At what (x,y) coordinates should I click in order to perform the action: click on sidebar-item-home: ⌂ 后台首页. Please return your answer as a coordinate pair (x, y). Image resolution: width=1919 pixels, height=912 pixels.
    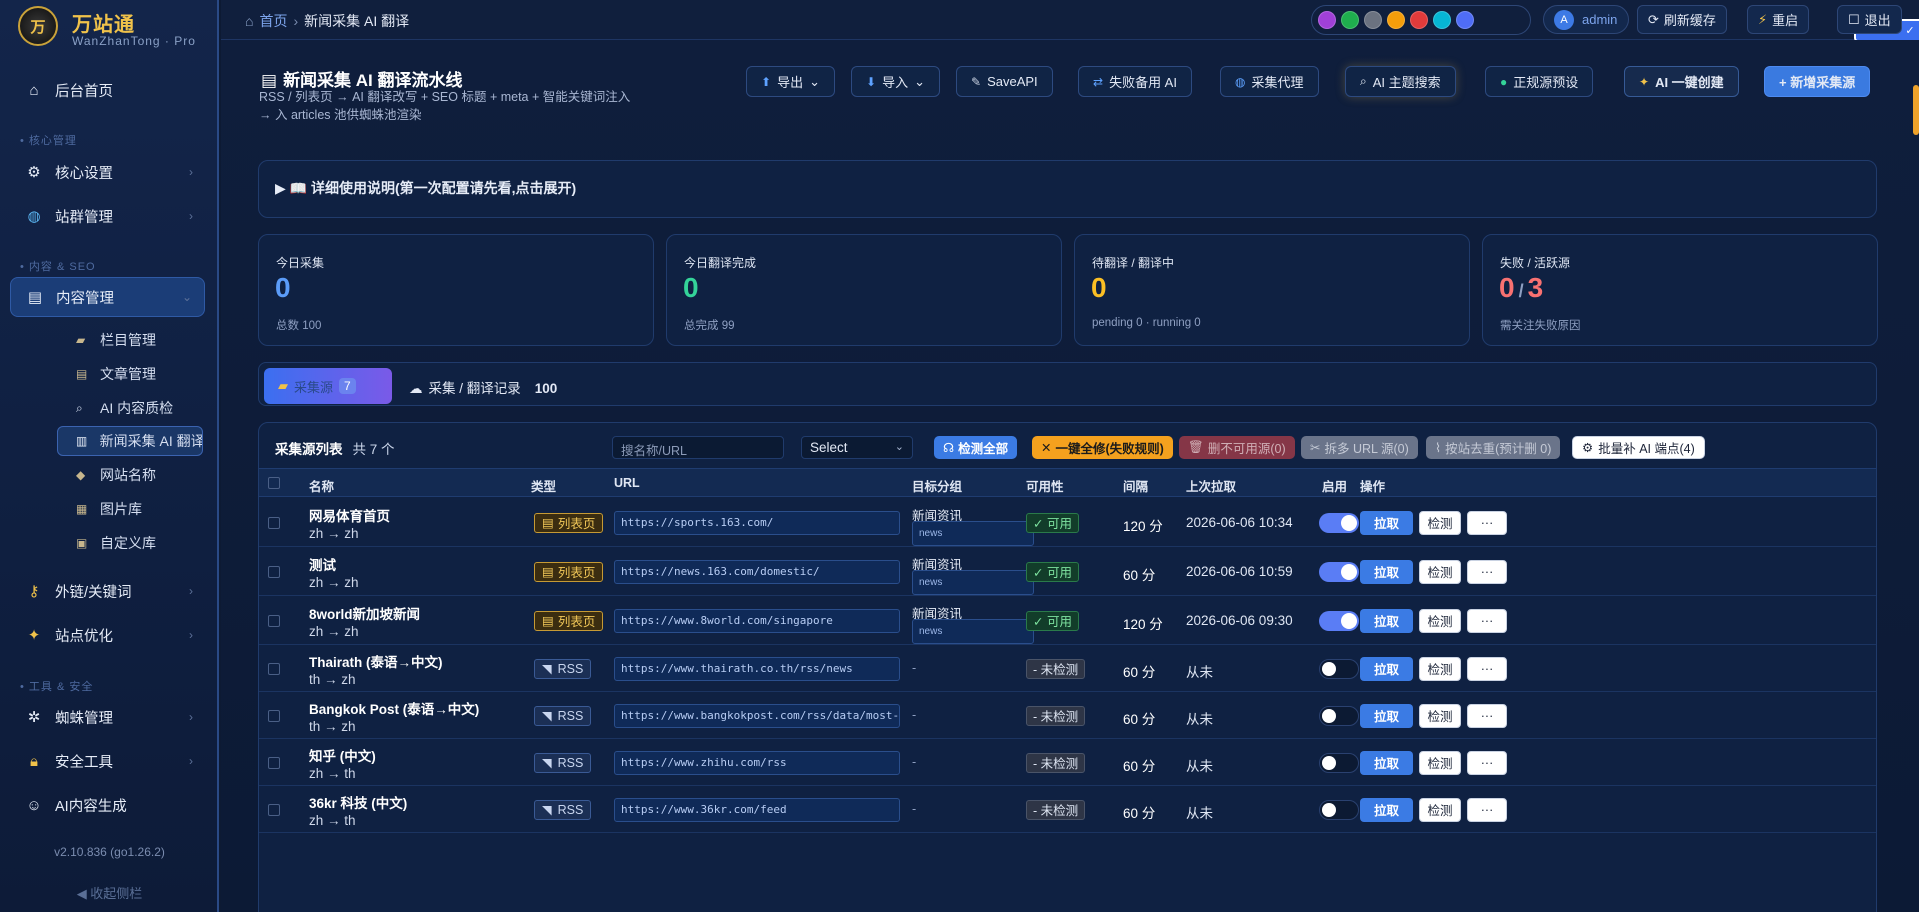
    Looking at the image, I should click on (107, 90).